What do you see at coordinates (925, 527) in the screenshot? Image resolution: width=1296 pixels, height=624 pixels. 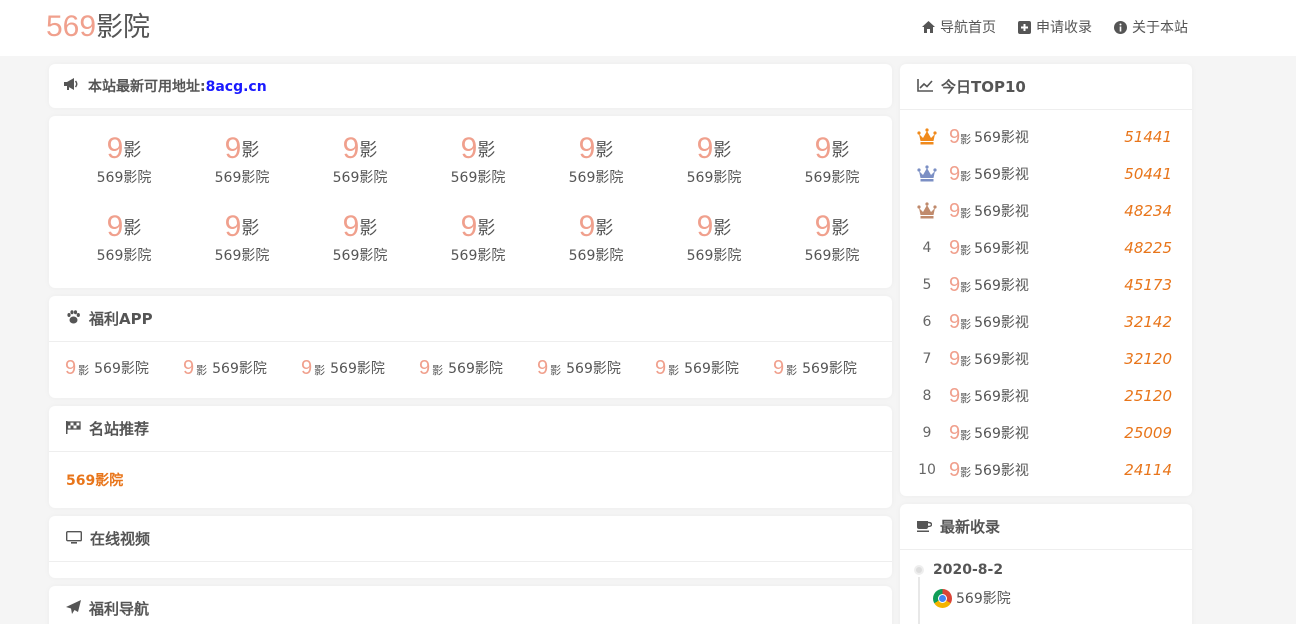 I see `coffee-icon` at bounding box center [925, 527].